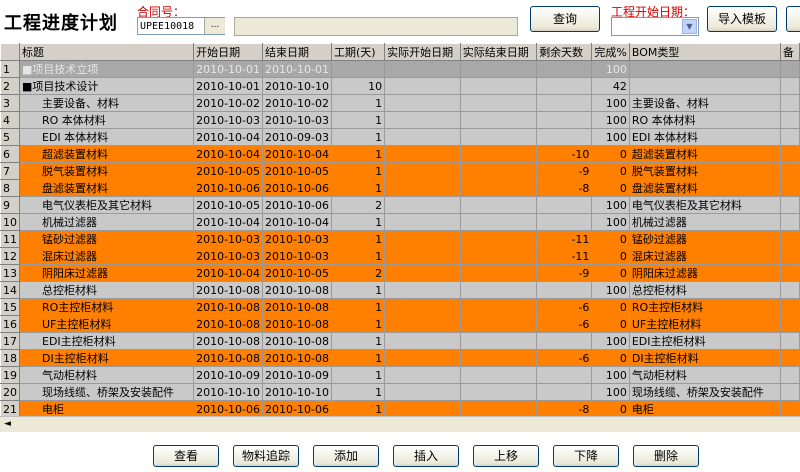  I want to click on table-row: 13 阴阳床过滤器 2010-10-04 2010-10-05 2 -9 0 阴阳床过滤器, so click(400, 273).